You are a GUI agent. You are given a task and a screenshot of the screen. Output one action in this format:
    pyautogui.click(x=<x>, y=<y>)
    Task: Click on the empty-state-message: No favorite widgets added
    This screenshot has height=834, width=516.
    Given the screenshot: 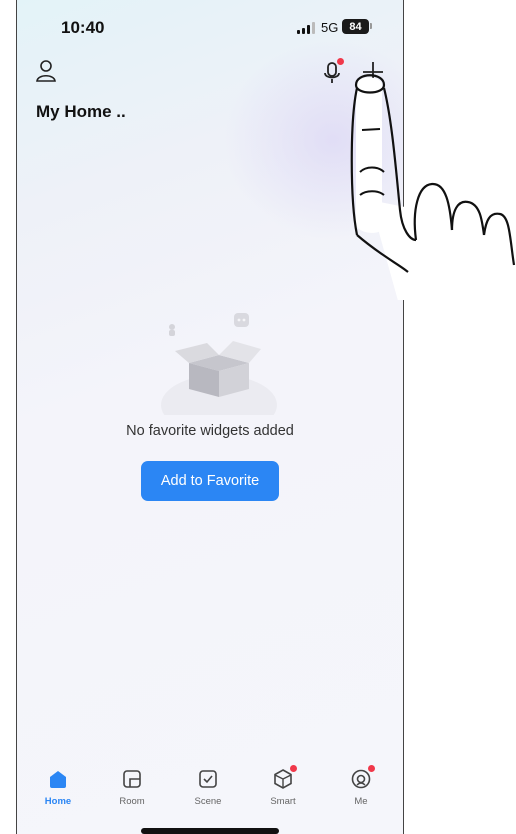 What is the action you would take?
    pyautogui.click(x=210, y=431)
    